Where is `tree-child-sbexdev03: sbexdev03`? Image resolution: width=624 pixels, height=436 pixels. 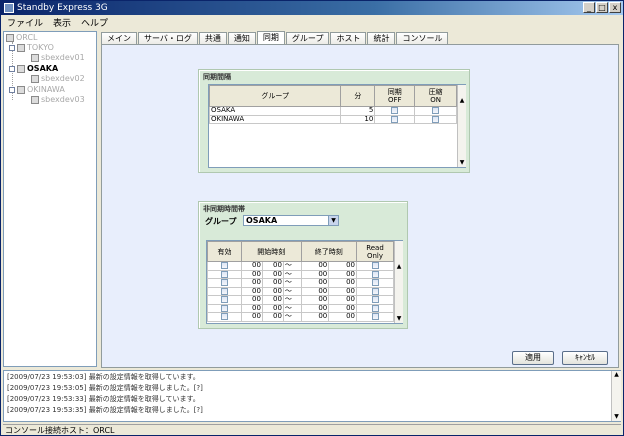
tree-child-sbexdev03: sbexdev03 is located at coordinates (58, 99).